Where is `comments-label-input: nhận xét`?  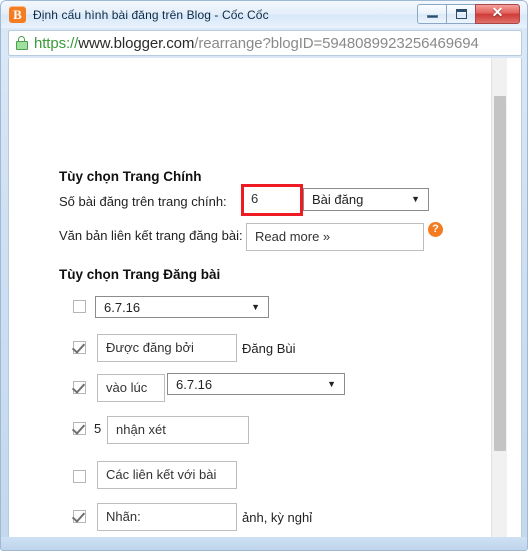 comments-label-input: nhận xét is located at coordinates (178, 430).